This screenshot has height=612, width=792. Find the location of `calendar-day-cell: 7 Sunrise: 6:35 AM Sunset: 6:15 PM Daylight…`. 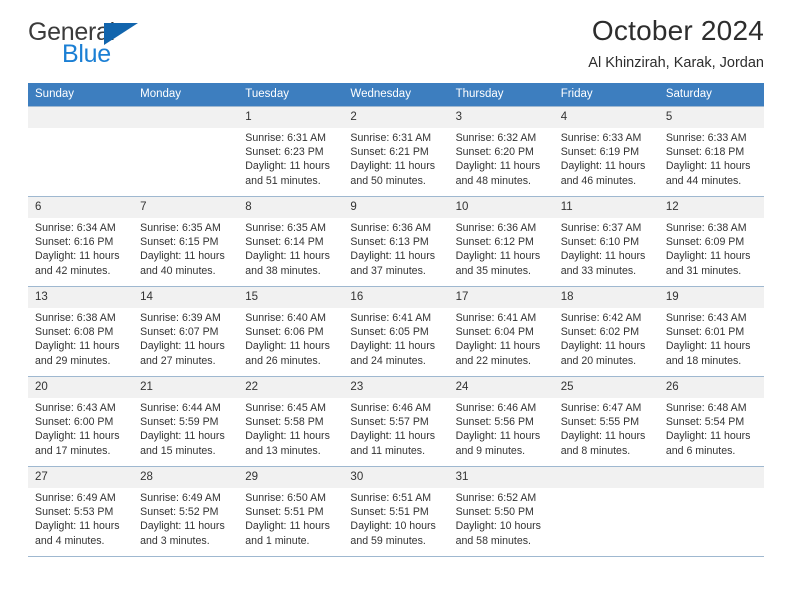

calendar-day-cell: 7 Sunrise: 6:35 AM Sunset: 6:15 PM Daylight… is located at coordinates (186, 241).